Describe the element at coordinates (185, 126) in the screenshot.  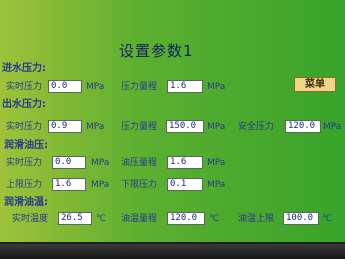
I see `outlet-range-field: 150.0` at that location.